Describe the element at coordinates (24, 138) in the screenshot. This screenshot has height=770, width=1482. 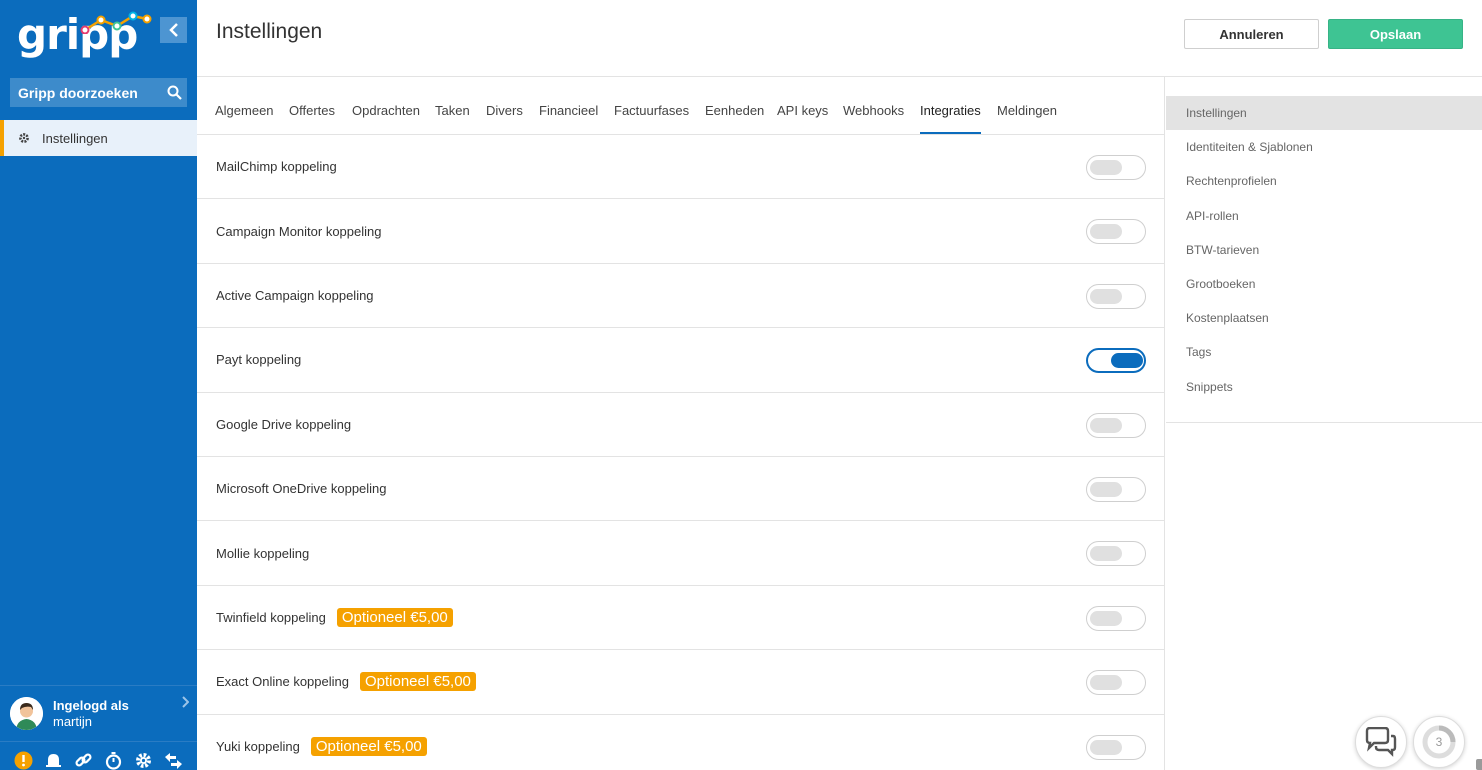
I see `gear-icon` at that location.